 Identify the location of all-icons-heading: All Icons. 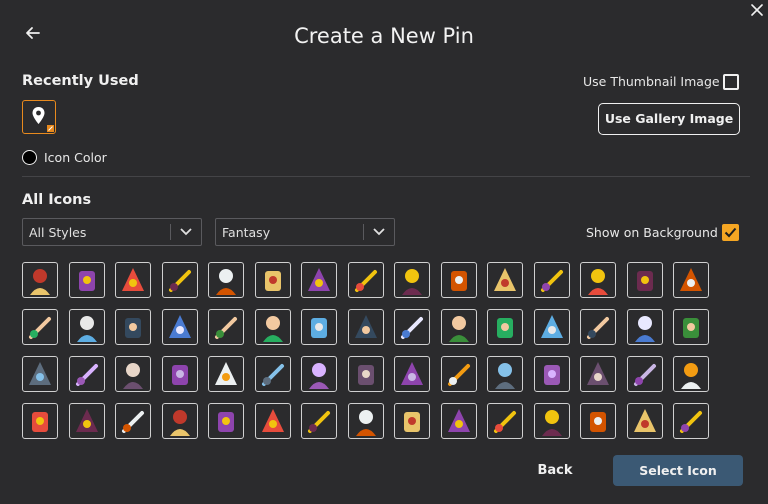
(57, 200).